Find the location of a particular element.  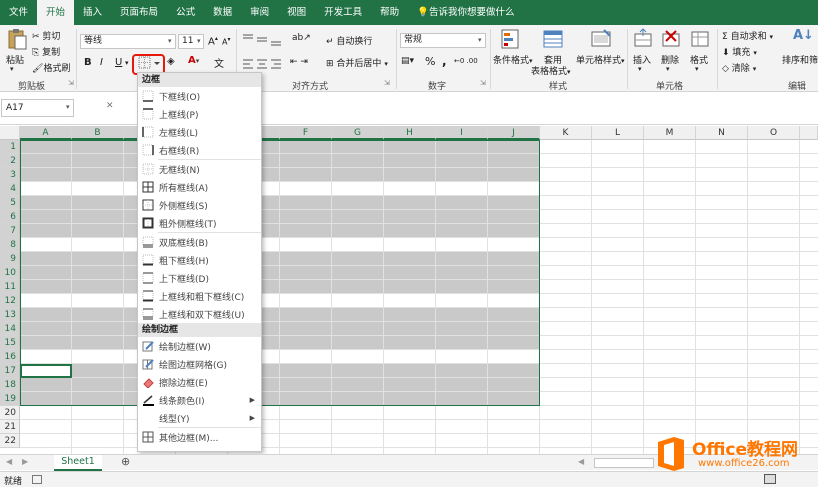

sheet-scroll-right-icon: ▶ is located at coordinates (25, 461).